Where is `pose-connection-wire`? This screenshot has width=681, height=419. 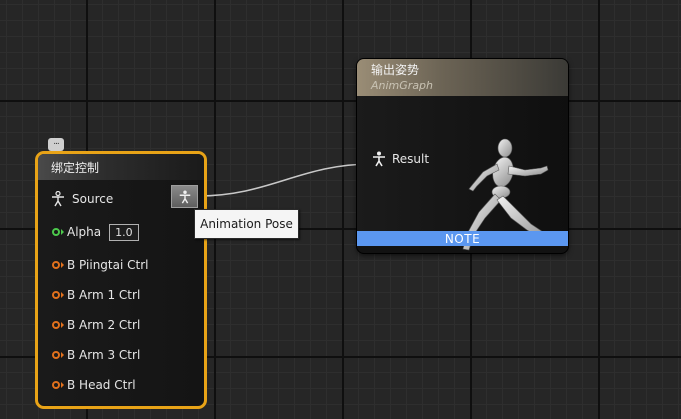
pose-connection-wire is located at coordinates (285, 180).